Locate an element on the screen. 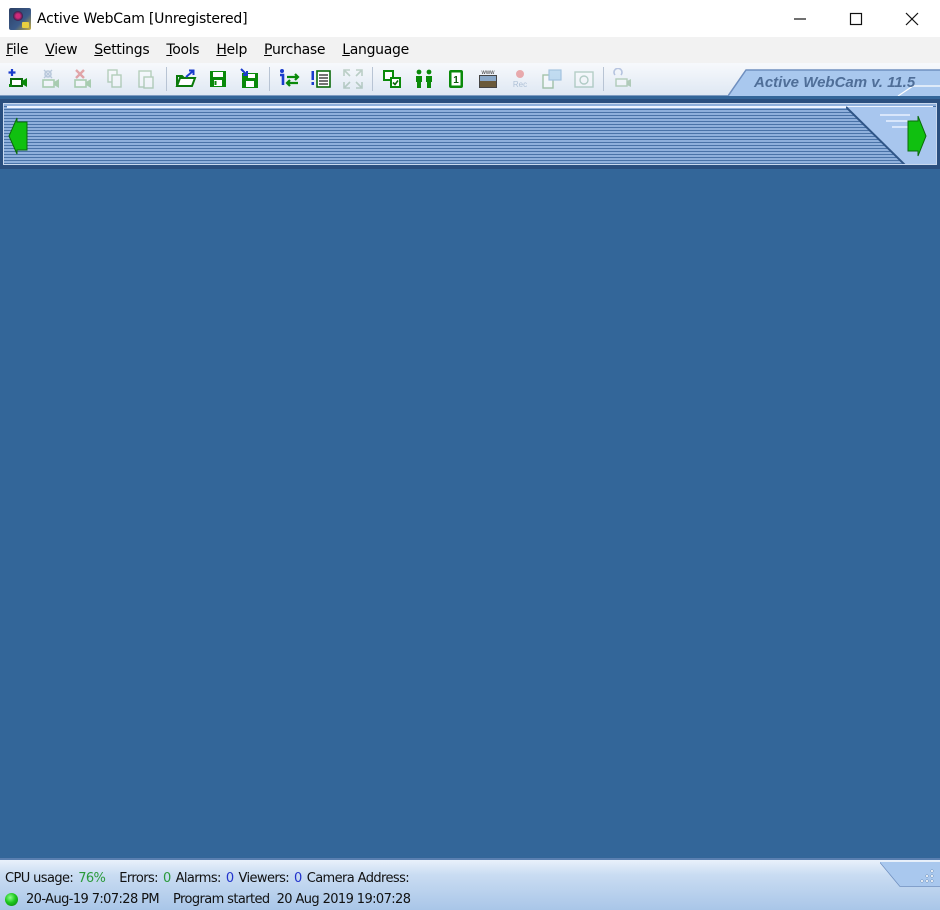  capture-image-icon is located at coordinates (552, 79).